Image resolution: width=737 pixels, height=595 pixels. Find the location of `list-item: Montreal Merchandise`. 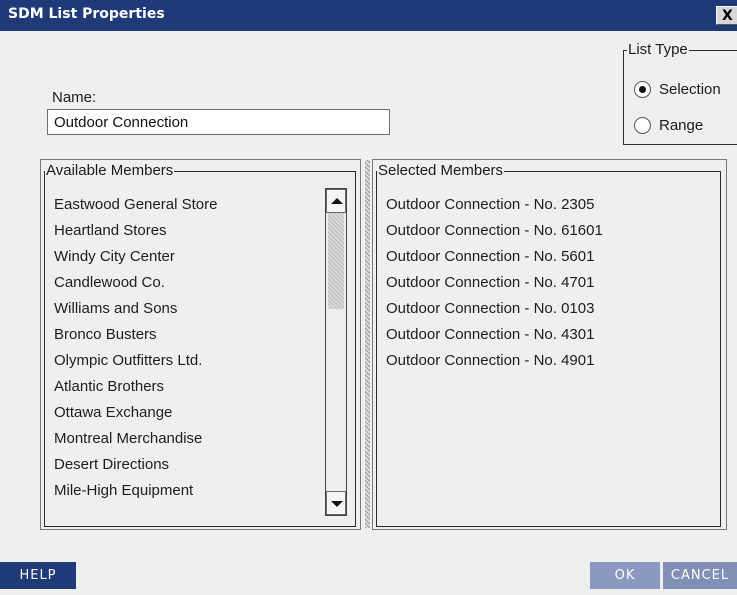

list-item: Montreal Merchandise is located at coordinates (128, 438).